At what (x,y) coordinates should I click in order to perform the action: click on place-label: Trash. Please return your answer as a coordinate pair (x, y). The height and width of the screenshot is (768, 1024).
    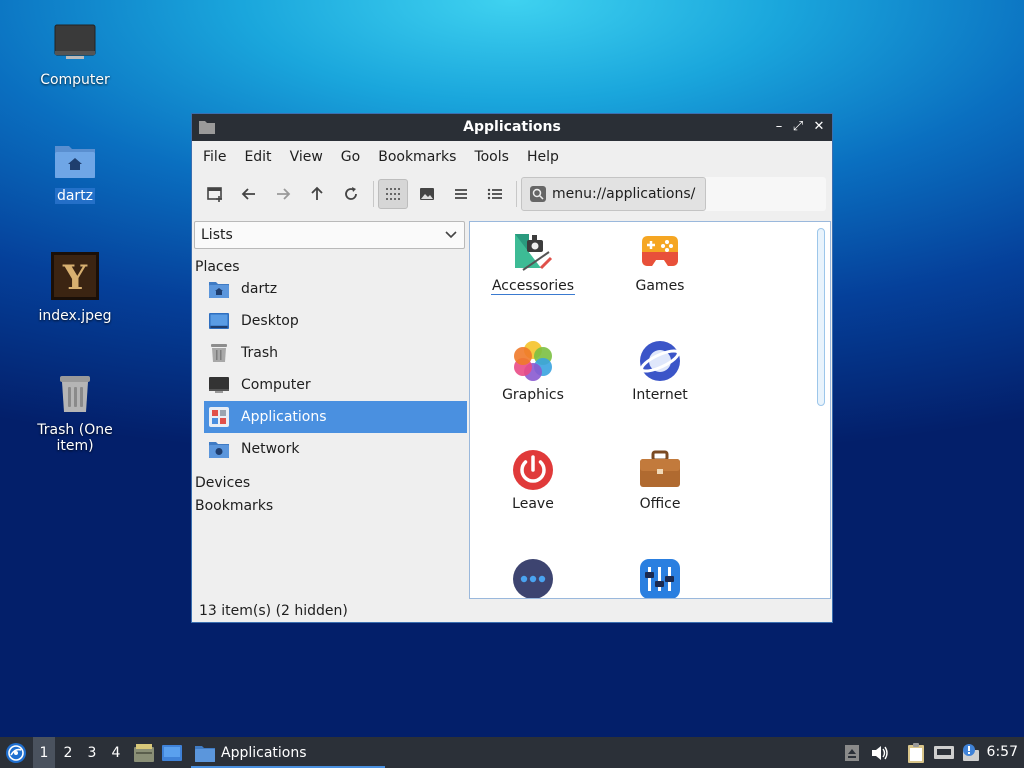
    Looking at the image, I should click on (259, 353).